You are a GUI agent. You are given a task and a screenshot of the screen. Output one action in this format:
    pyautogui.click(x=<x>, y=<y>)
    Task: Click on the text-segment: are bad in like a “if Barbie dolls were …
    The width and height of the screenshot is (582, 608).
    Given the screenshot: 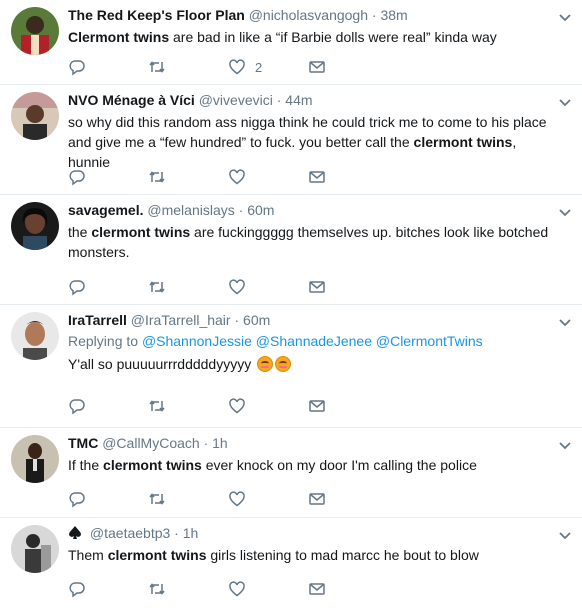 What is the action you would take?
    pyautogui.click(x=333, y=37)
    